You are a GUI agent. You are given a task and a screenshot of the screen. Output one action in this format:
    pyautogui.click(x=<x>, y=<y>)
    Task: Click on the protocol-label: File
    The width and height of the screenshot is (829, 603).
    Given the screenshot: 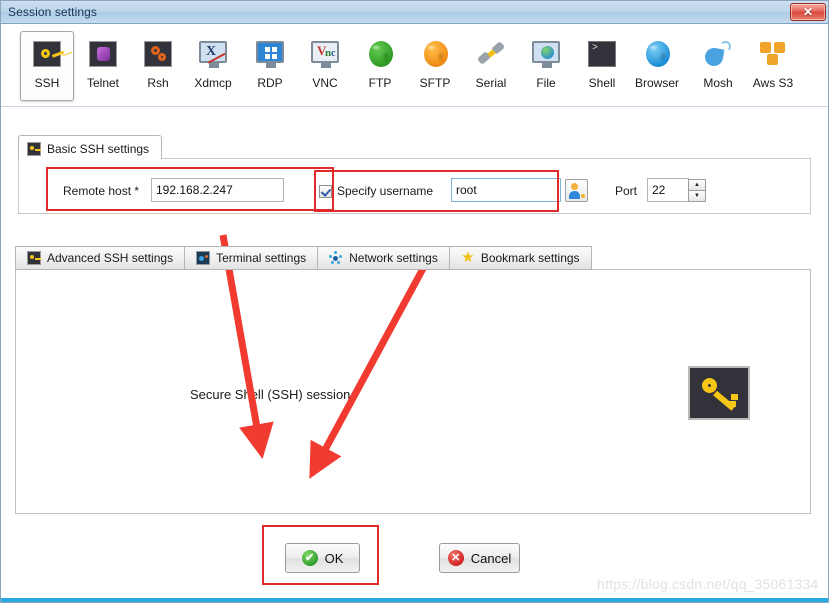 What is the action you would take?
    pyautogui.click(x=546, y=83)
    